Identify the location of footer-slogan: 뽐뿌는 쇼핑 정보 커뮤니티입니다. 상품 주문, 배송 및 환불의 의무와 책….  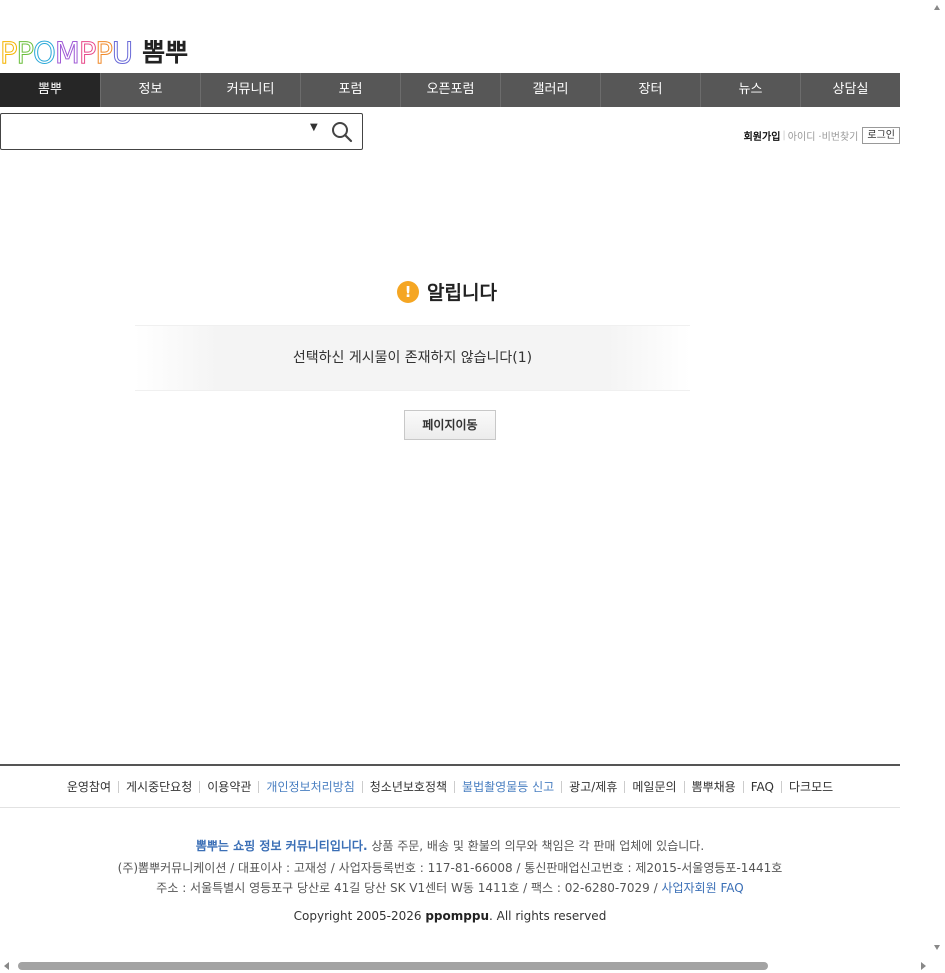
(450, 846).